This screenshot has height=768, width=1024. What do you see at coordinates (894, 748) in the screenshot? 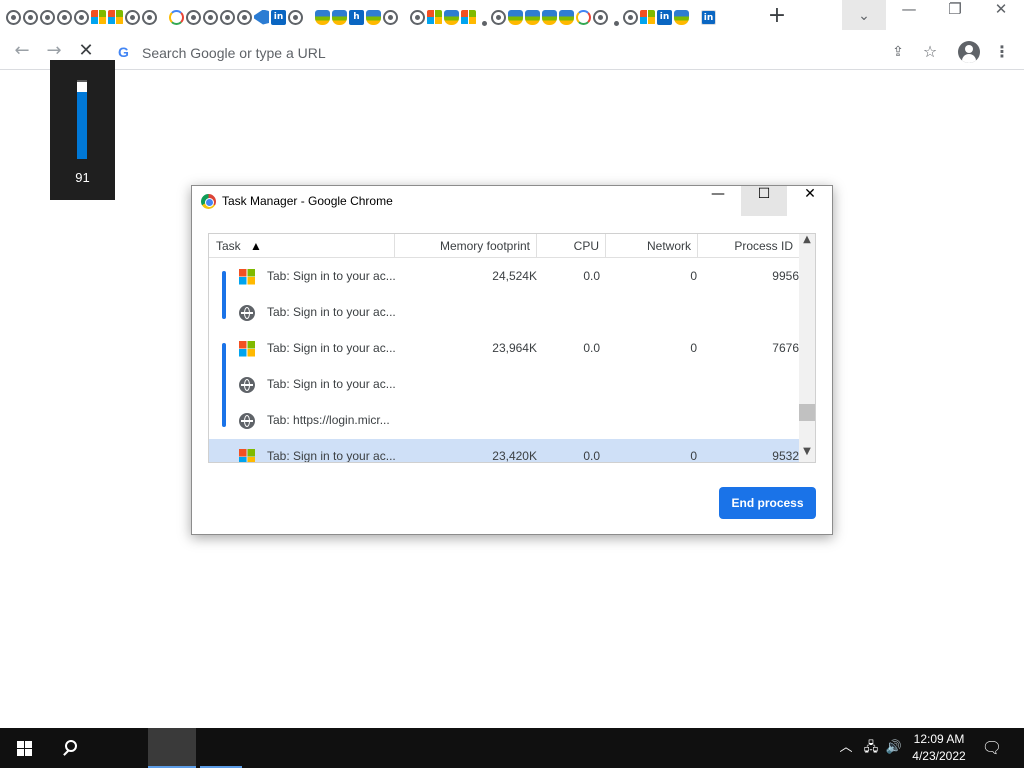
I see `volume-icon: 🔊` at bounding box center [894, 748].